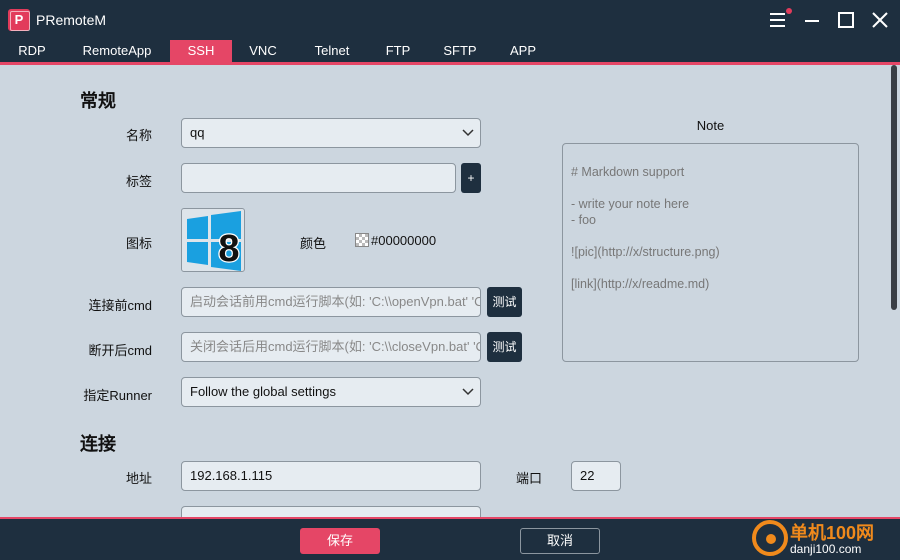 This screenshot has height=560, width=900. I want to click on note-title: Note, so click(710, 125).